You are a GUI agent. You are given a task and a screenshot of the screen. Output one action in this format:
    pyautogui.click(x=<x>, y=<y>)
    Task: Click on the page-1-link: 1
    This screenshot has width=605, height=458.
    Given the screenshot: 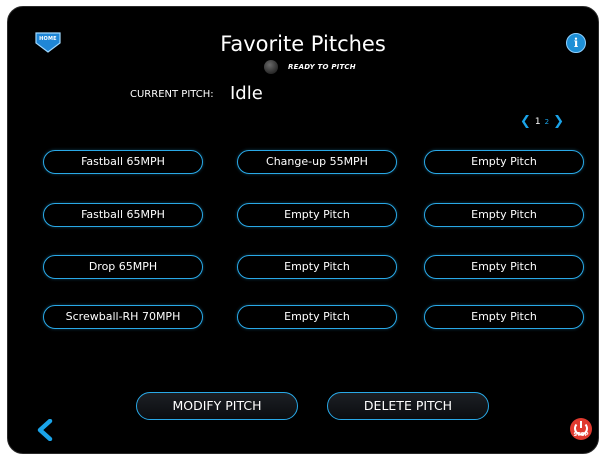 What is the action you would take?
    pyautogui.click(x=538, y=122)
    